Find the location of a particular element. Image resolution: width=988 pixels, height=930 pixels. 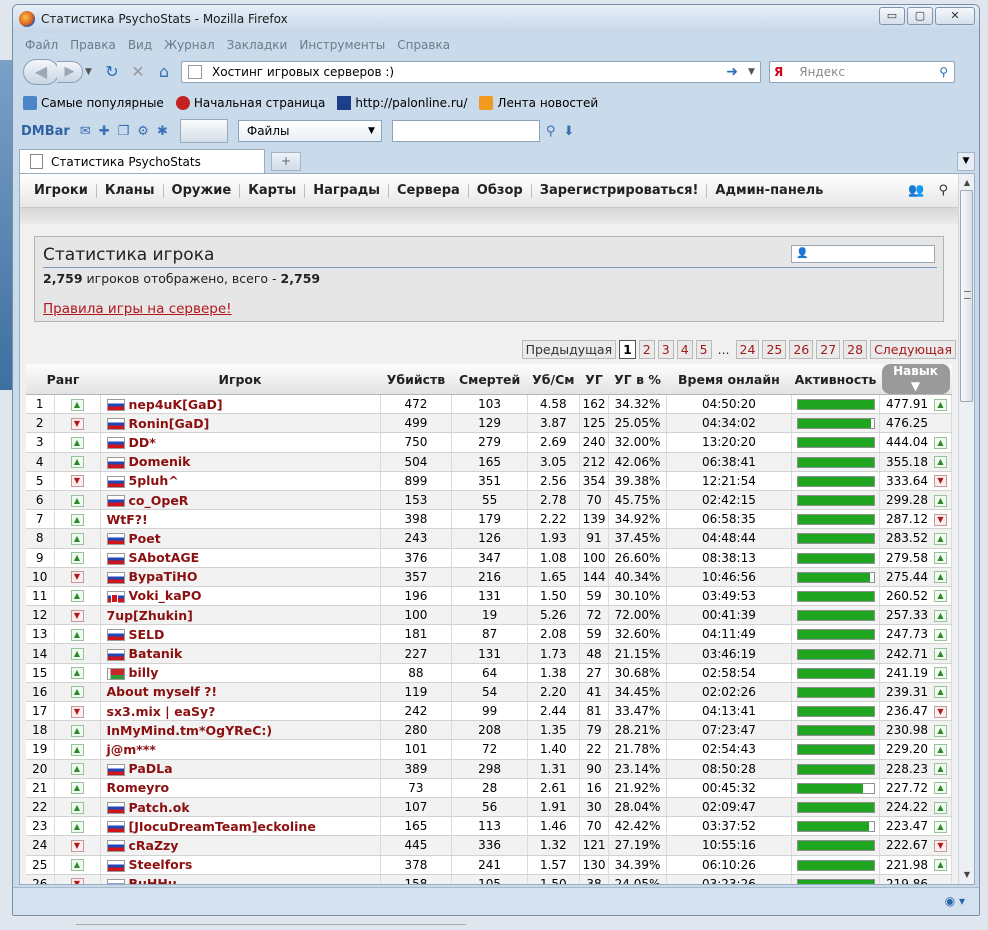

table-row: 15 ▲ billy 88 64 1.38 27 30.68% 02:58:54 241.19 ▲ is located at coordinates (489, 673).